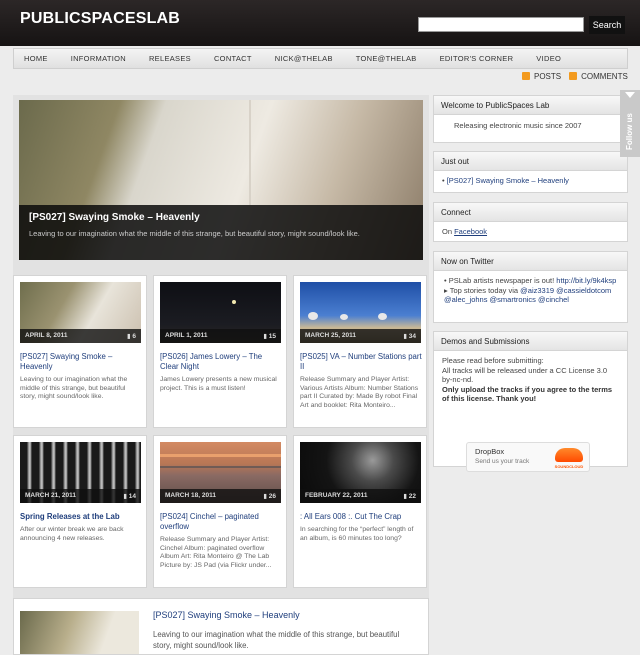 Image resolution: width=640 pixels, height=655 pixels. What do you see at coordinates (221, 522) in the screenshot?
I see `post-title: [PS024] Cinchel – paginated overflow` at bounding box center [221, 522].